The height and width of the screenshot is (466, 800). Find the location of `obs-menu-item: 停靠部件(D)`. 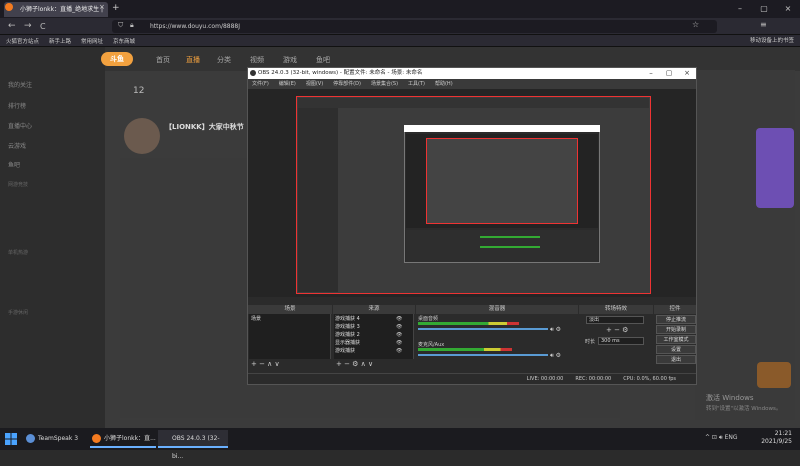

obs-menu-item: 停靠部件(D) is located at coordinates (347, 84).